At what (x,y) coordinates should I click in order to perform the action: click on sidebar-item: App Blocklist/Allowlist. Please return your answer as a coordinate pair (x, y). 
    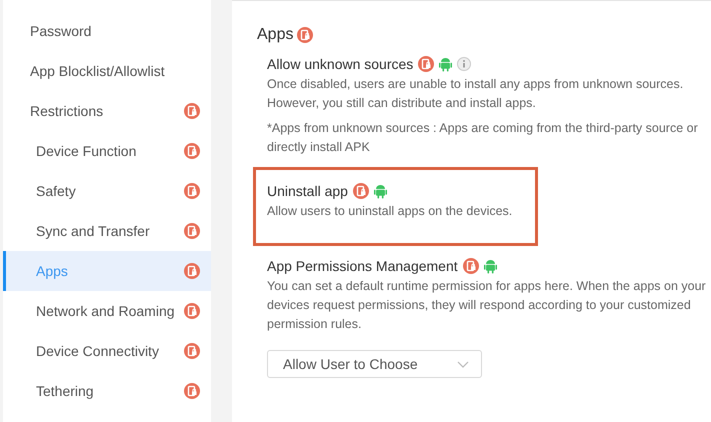
    Looking at the image, I should click on (107, 71).